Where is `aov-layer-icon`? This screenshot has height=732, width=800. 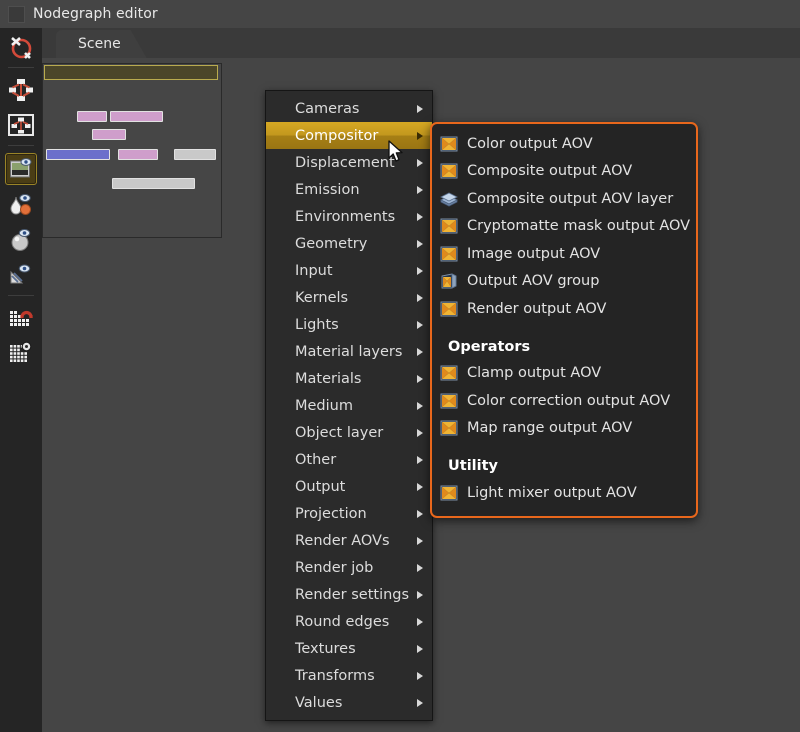
aov-layer-icon is located at coordinates (449, 199).